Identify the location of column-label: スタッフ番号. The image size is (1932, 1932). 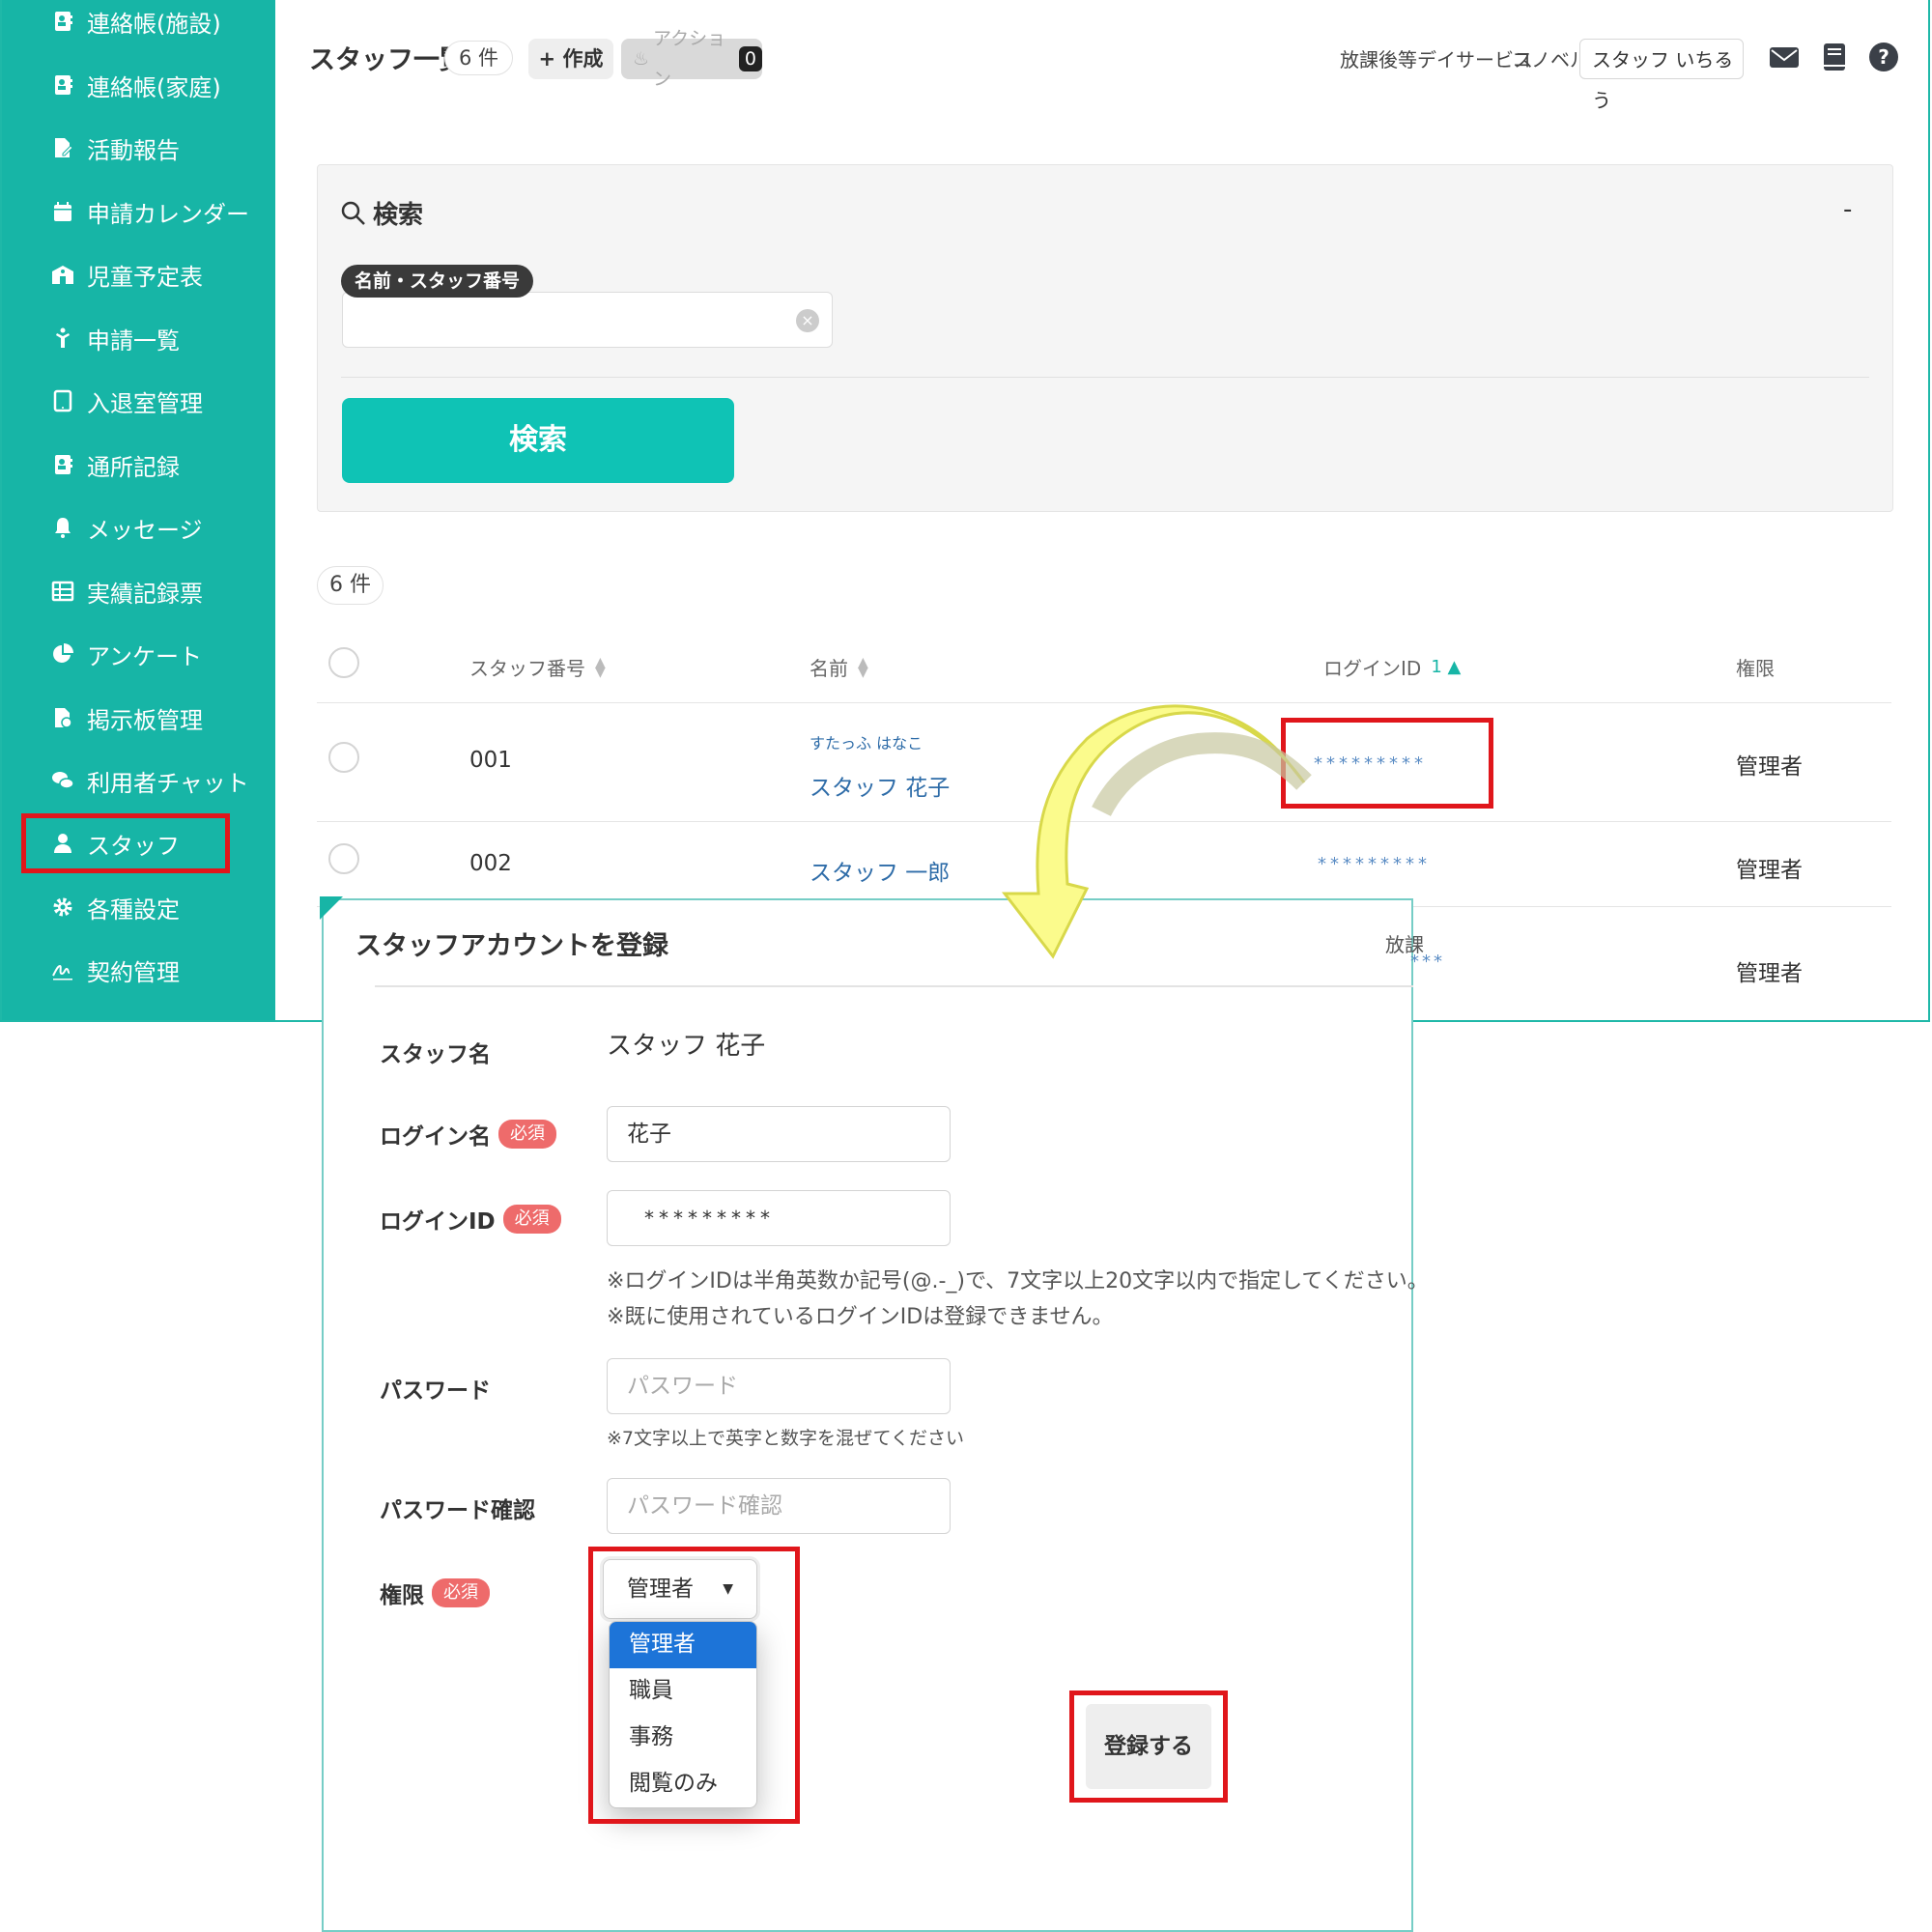
(527, 668).